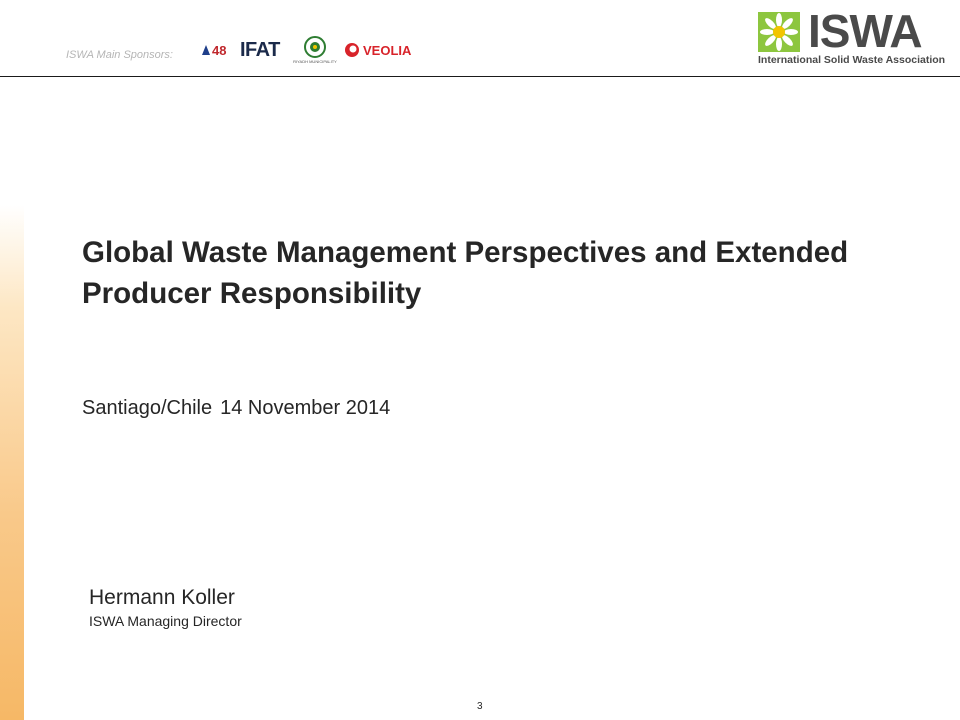 The height and width of the screenshot is (720, 960). What do you see at coordinates (260, 49) in the screenshot?
I see `sponsor-ifat-text: IFAT` at bounding box center [260, 49].